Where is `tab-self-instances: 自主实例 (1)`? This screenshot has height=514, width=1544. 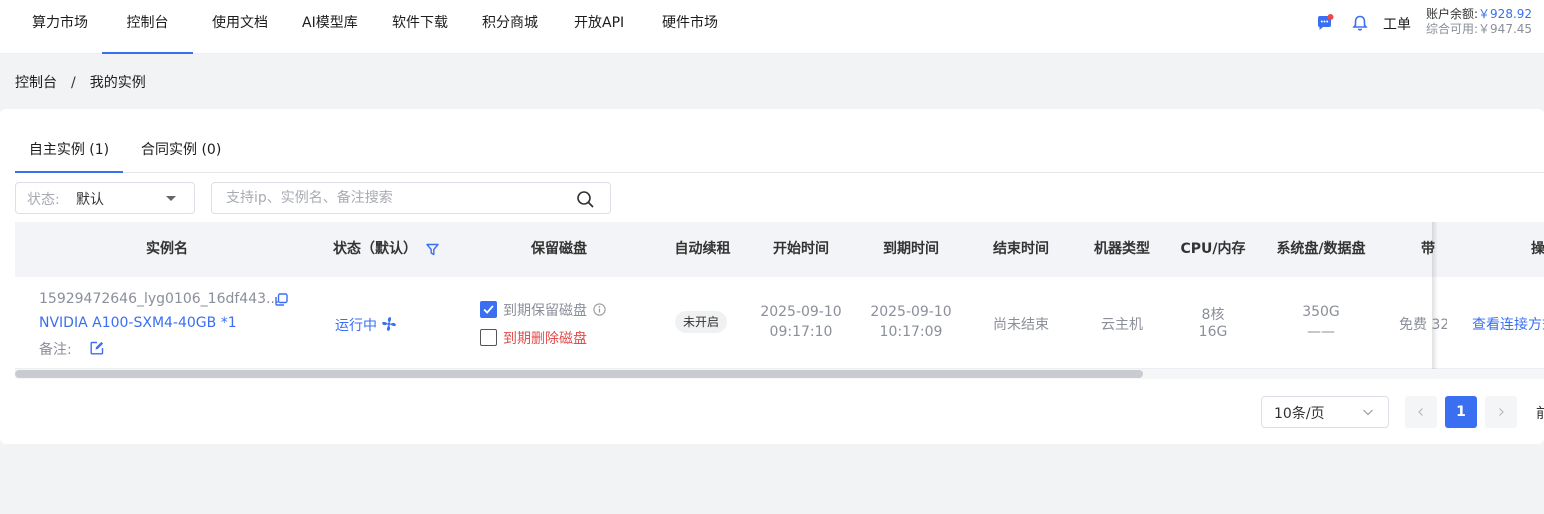
tab-self-instances: 自主实例 (1) is located at coordinates (69, 153).